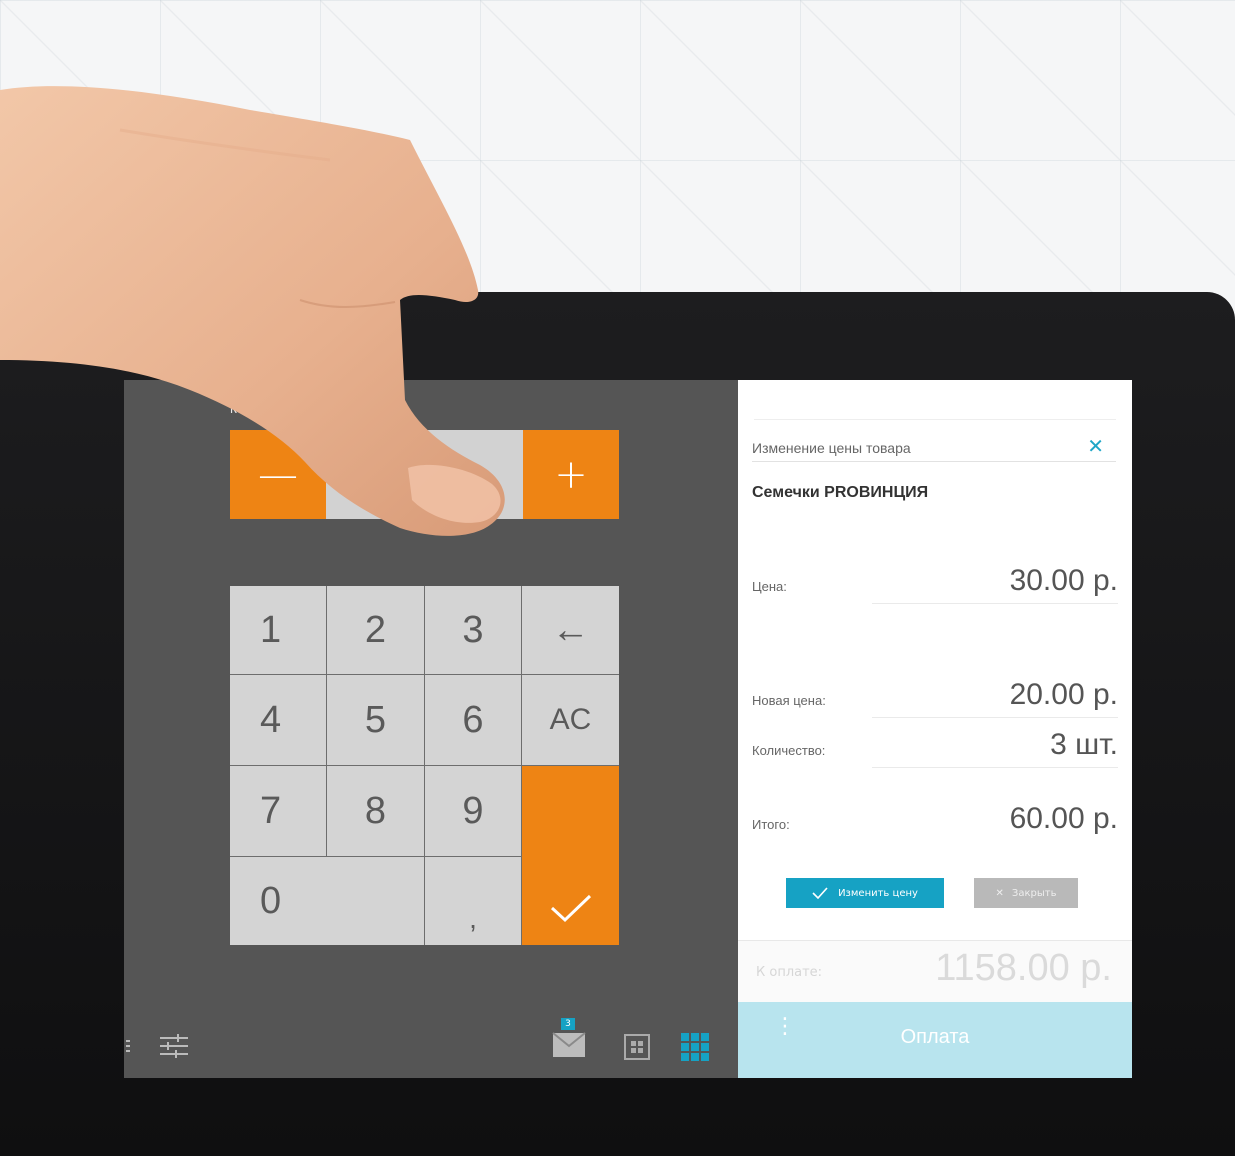 The image size is (1235, 1156). Describe the element at coordinates (1023, 968) in the screenshot. I see `amount-due-value: 1158.00 р.` at that location.